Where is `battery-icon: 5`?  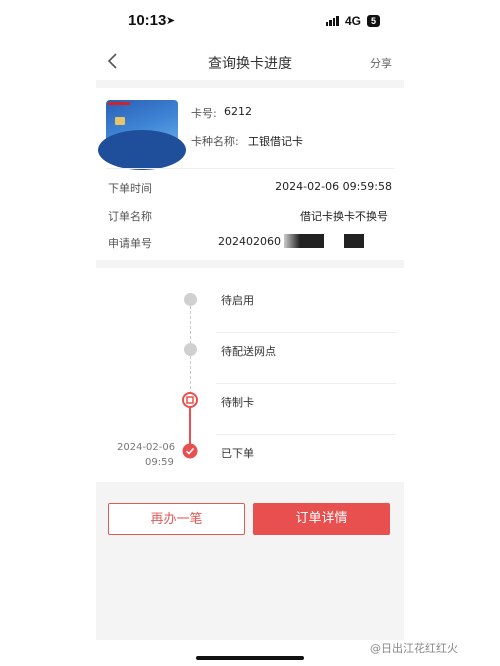 battery-icon: 5 is located at coordinates (373, 21).